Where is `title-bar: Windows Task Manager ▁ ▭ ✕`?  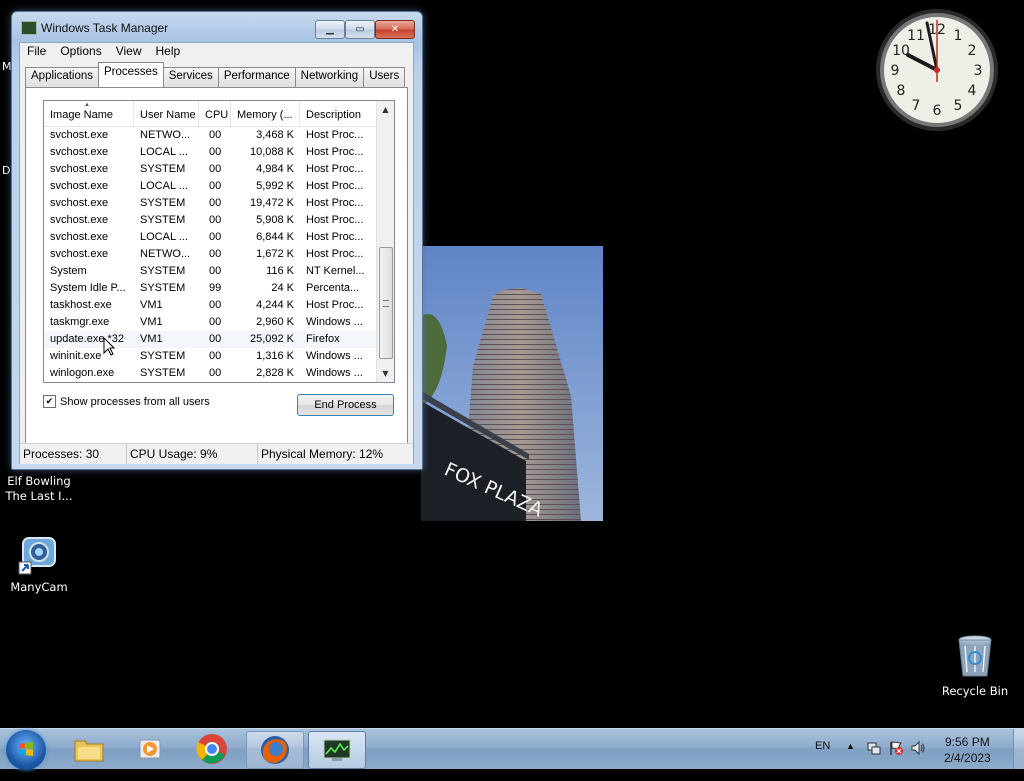
title-bar: Windows Task Manager ▁ ▭ ✕ is located at coordinates (217, 27).